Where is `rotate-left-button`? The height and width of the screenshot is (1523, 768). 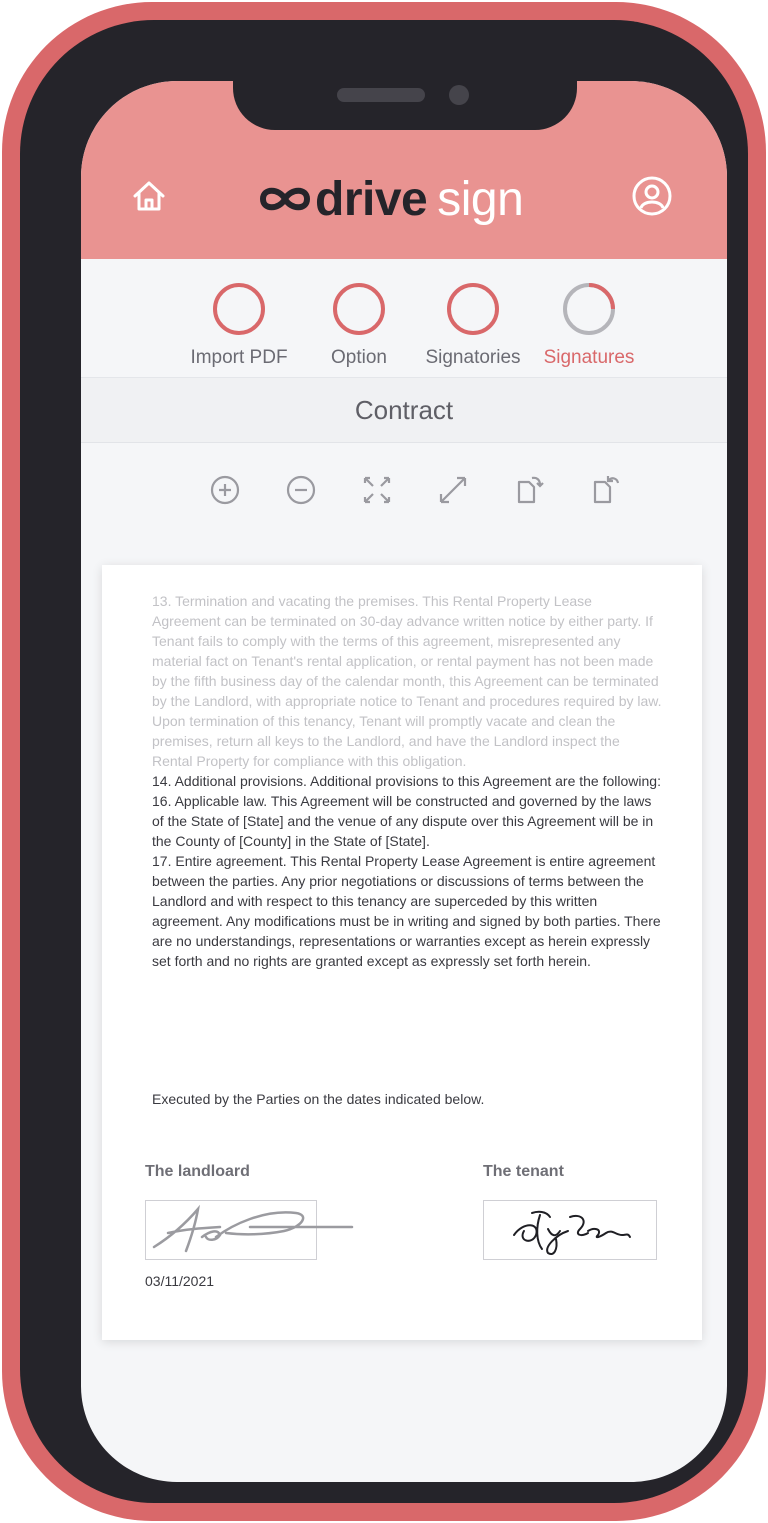 rotate-left-button is located at coordinates (605, 490).